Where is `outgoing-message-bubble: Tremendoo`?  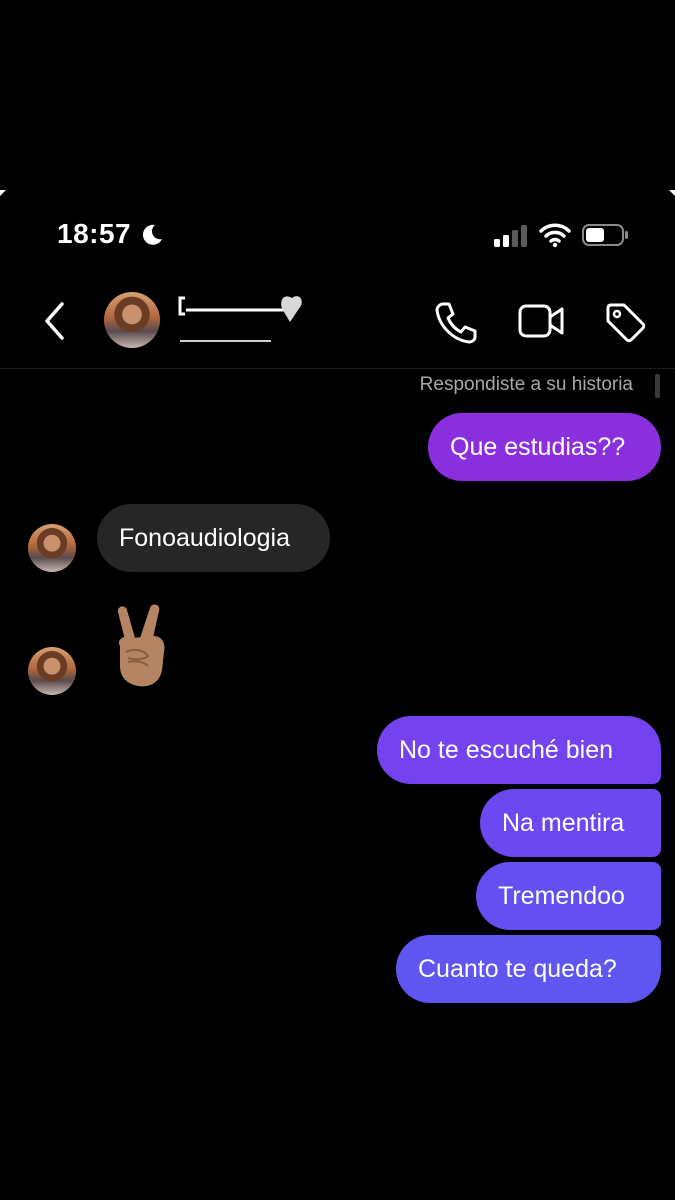 outgoing-message-bubble: Tremendoo is located at coordinates (568, 896).